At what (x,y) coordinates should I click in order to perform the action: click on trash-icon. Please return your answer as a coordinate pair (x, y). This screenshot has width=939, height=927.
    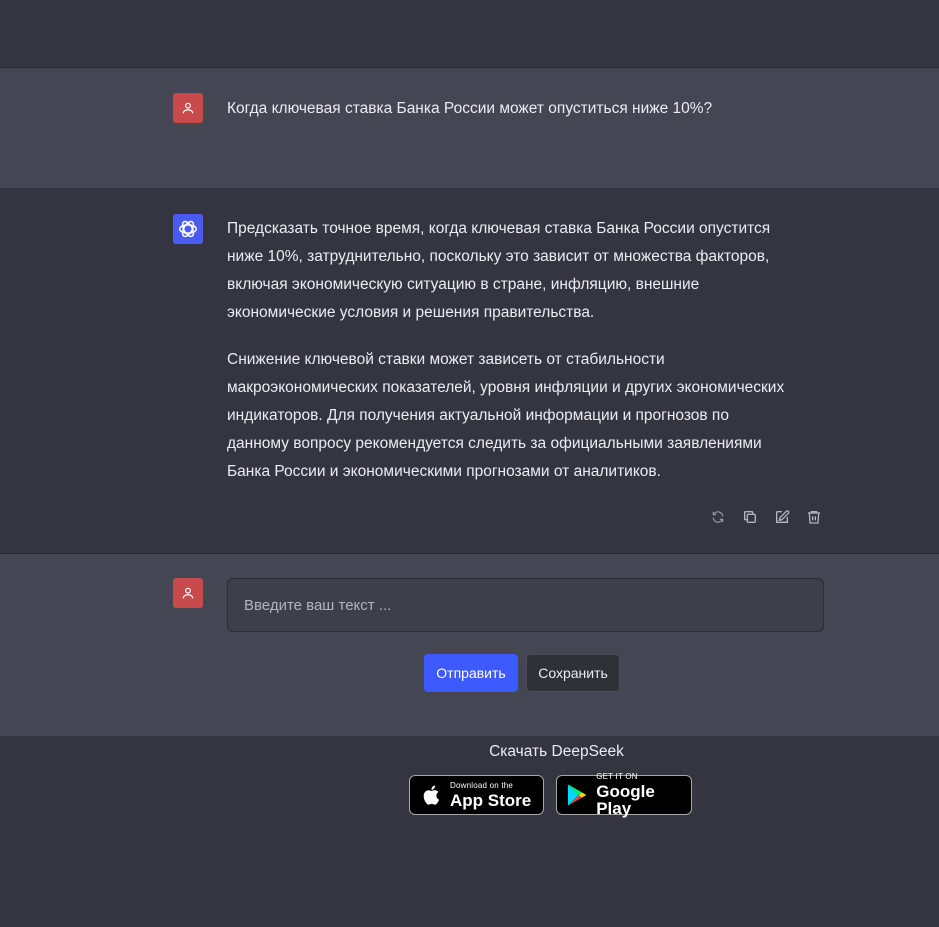
    Looking at the image, I should click on (814, 517).